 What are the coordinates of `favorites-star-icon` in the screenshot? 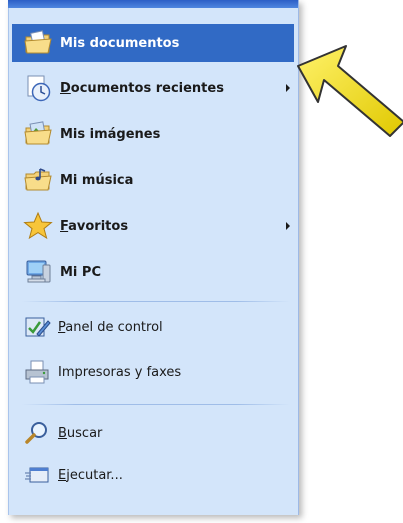 It's located at (38, 226).